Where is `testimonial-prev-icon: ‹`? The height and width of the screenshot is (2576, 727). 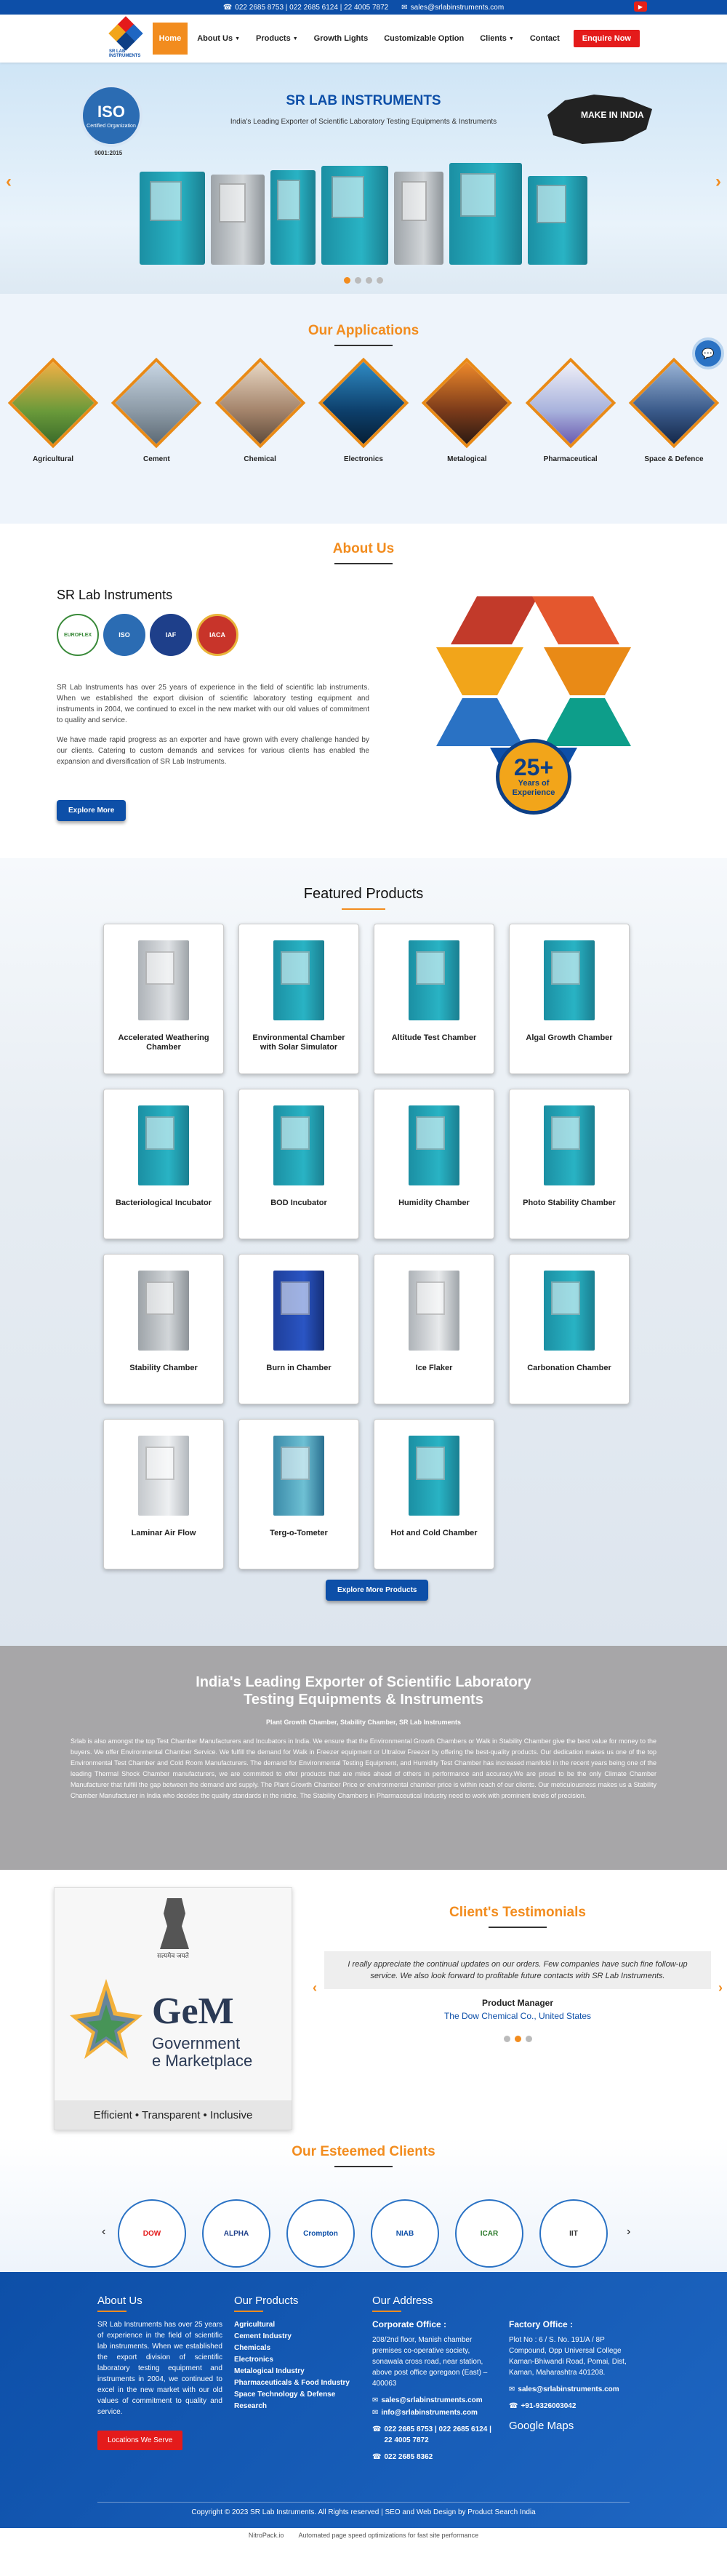
testimonial-prev-icon: ‹ is located at coordinates (315, 1988).